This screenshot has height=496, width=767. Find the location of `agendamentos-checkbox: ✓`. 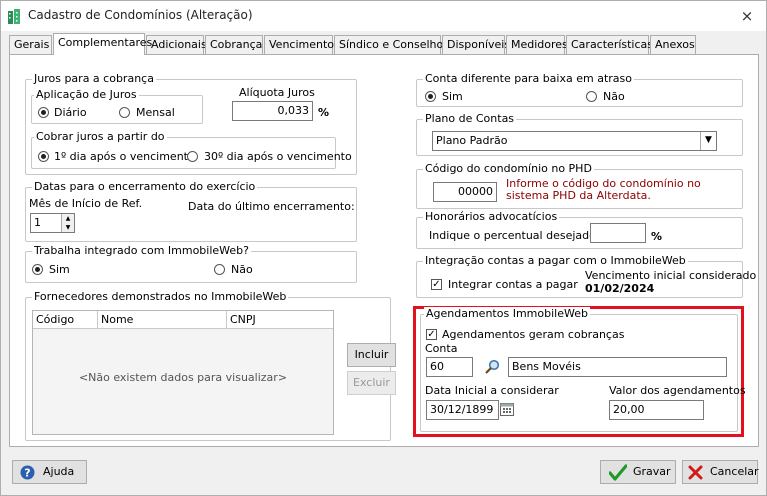

agendamentos-checkbox: ✓ is located at coordinates (431, 334).